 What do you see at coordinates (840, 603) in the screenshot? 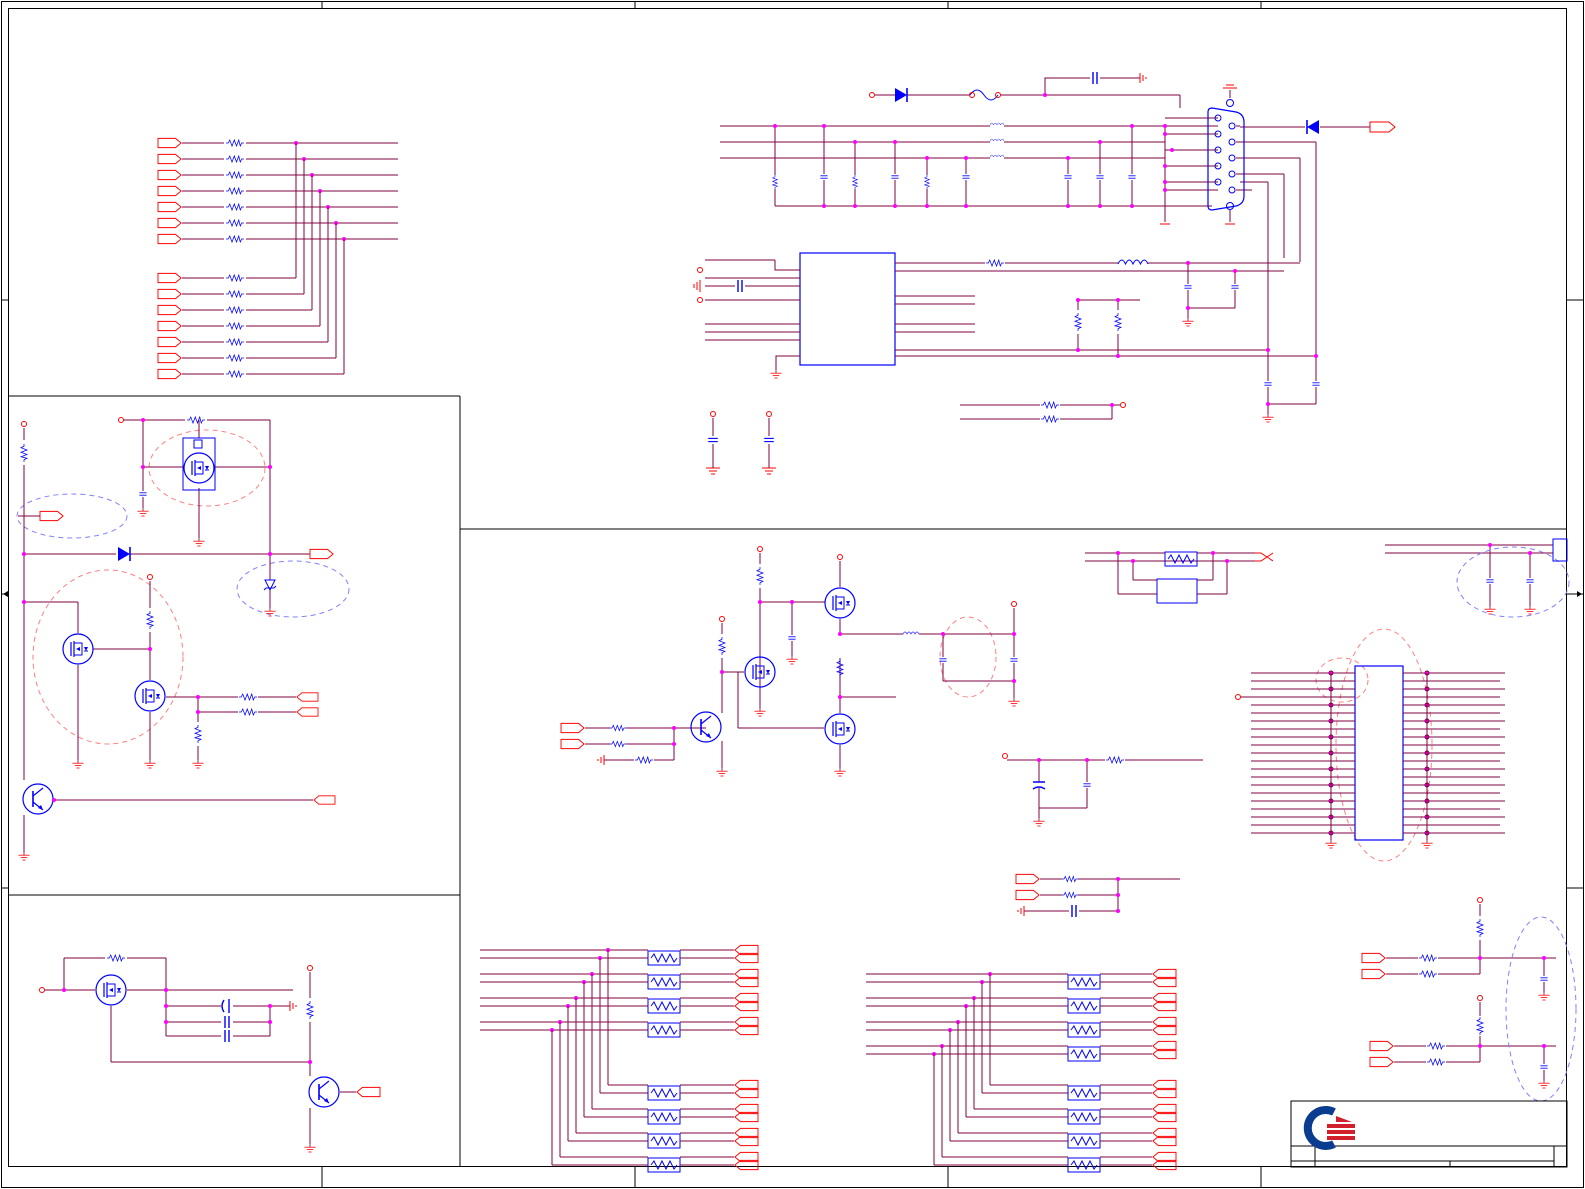
I see `pmos-transistor-icon` at bounding box center [840, 603].